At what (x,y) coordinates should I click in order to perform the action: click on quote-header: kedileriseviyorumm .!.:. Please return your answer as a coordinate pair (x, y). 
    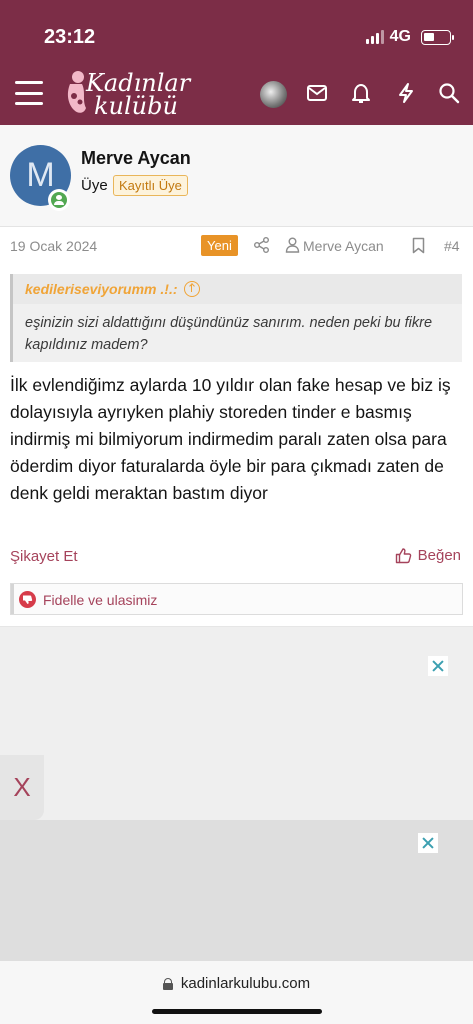
    Looking at the image, I should click on (237, 289).